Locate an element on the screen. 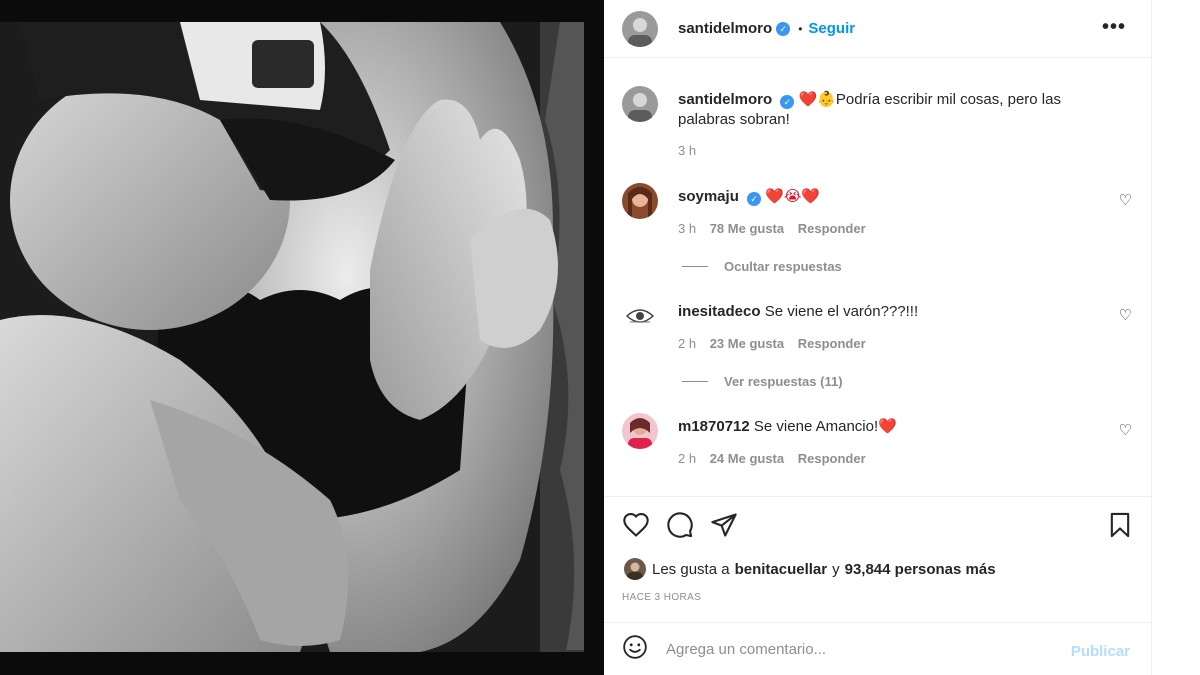  comment-text-block: m1870712 Se viene Amancio!❤️ is located at coordinates (898, 427).